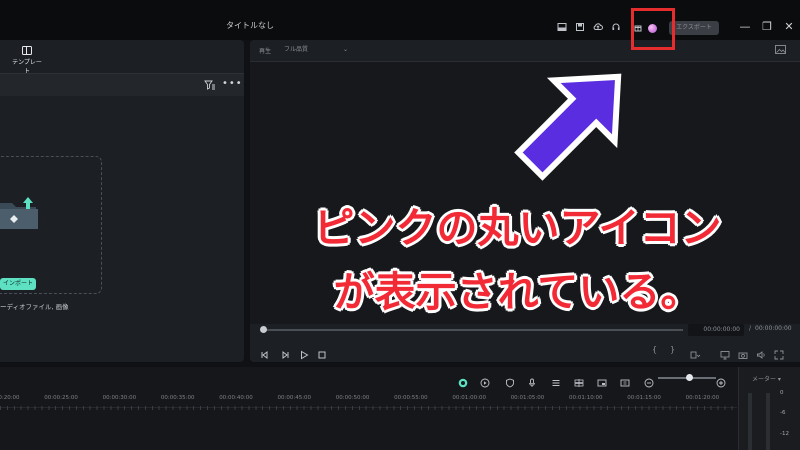  Describe the element at coordinates (644, 398) in the screenshot. I see `ruler-tick-label: 00:01:15:00` at that location.